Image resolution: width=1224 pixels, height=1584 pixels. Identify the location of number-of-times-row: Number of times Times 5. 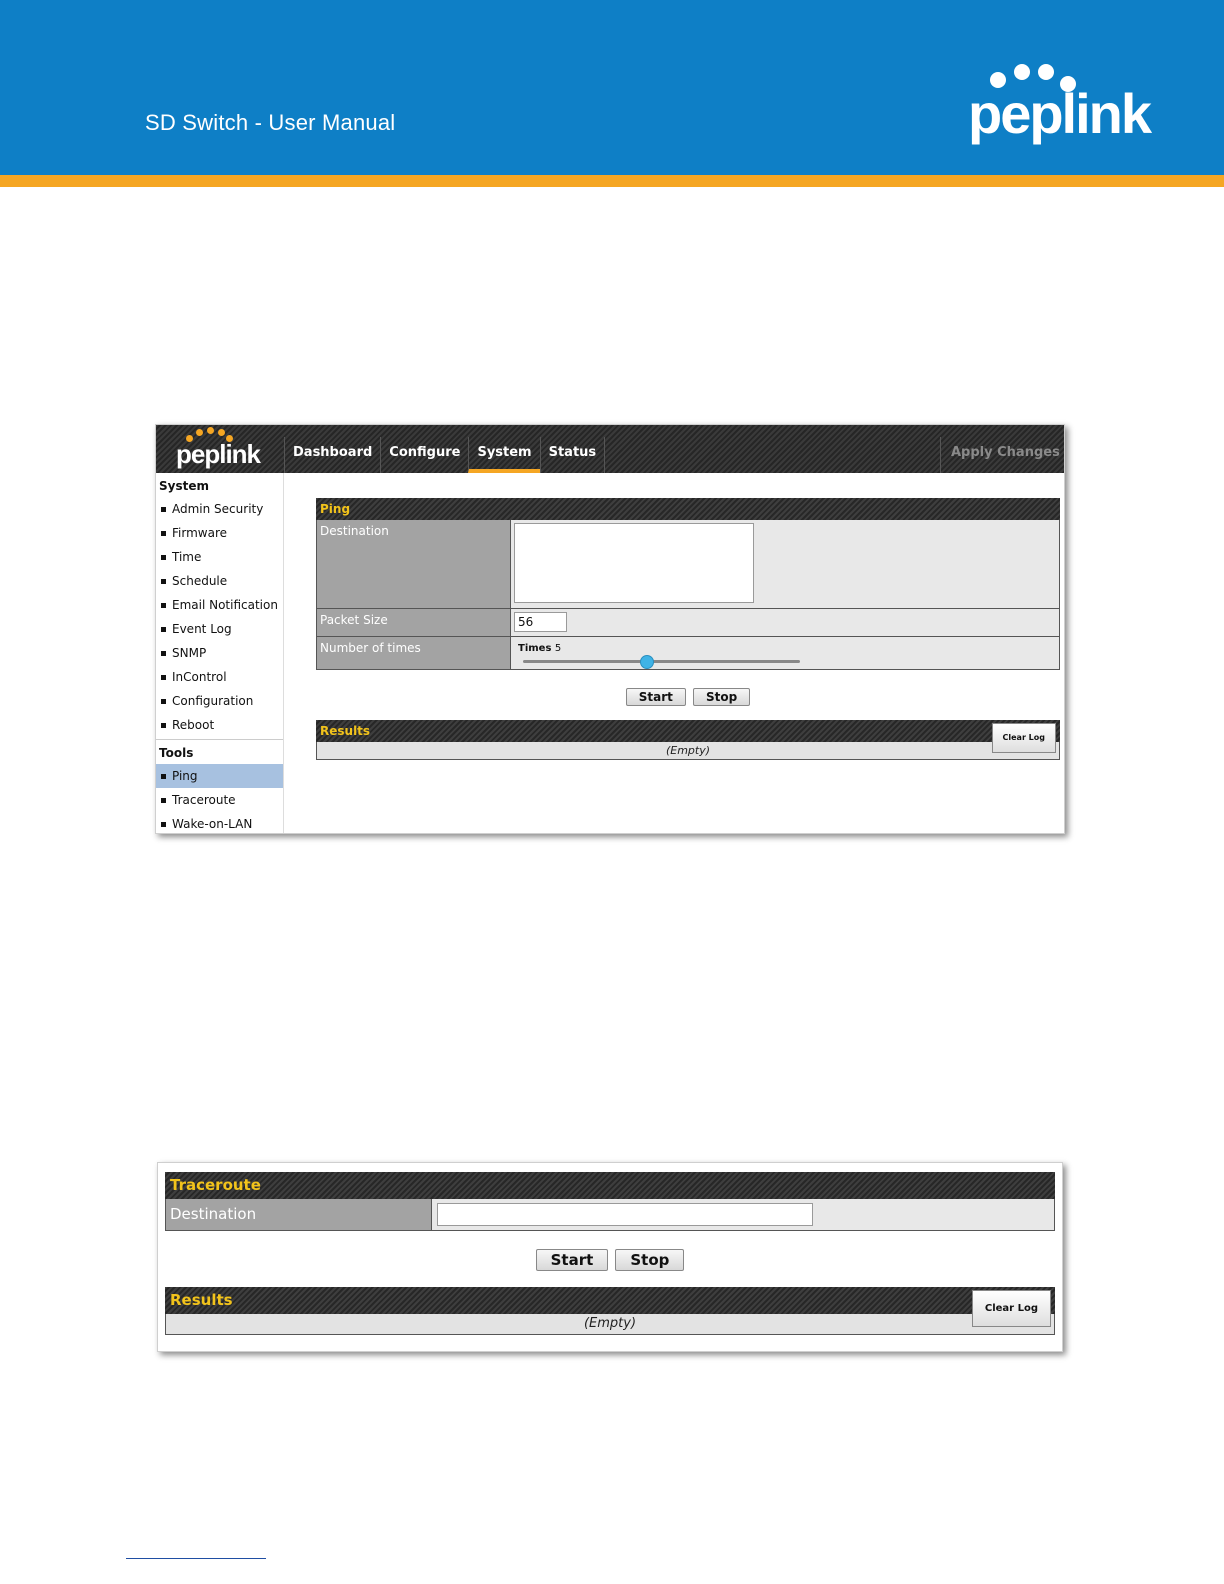
(688, 652).